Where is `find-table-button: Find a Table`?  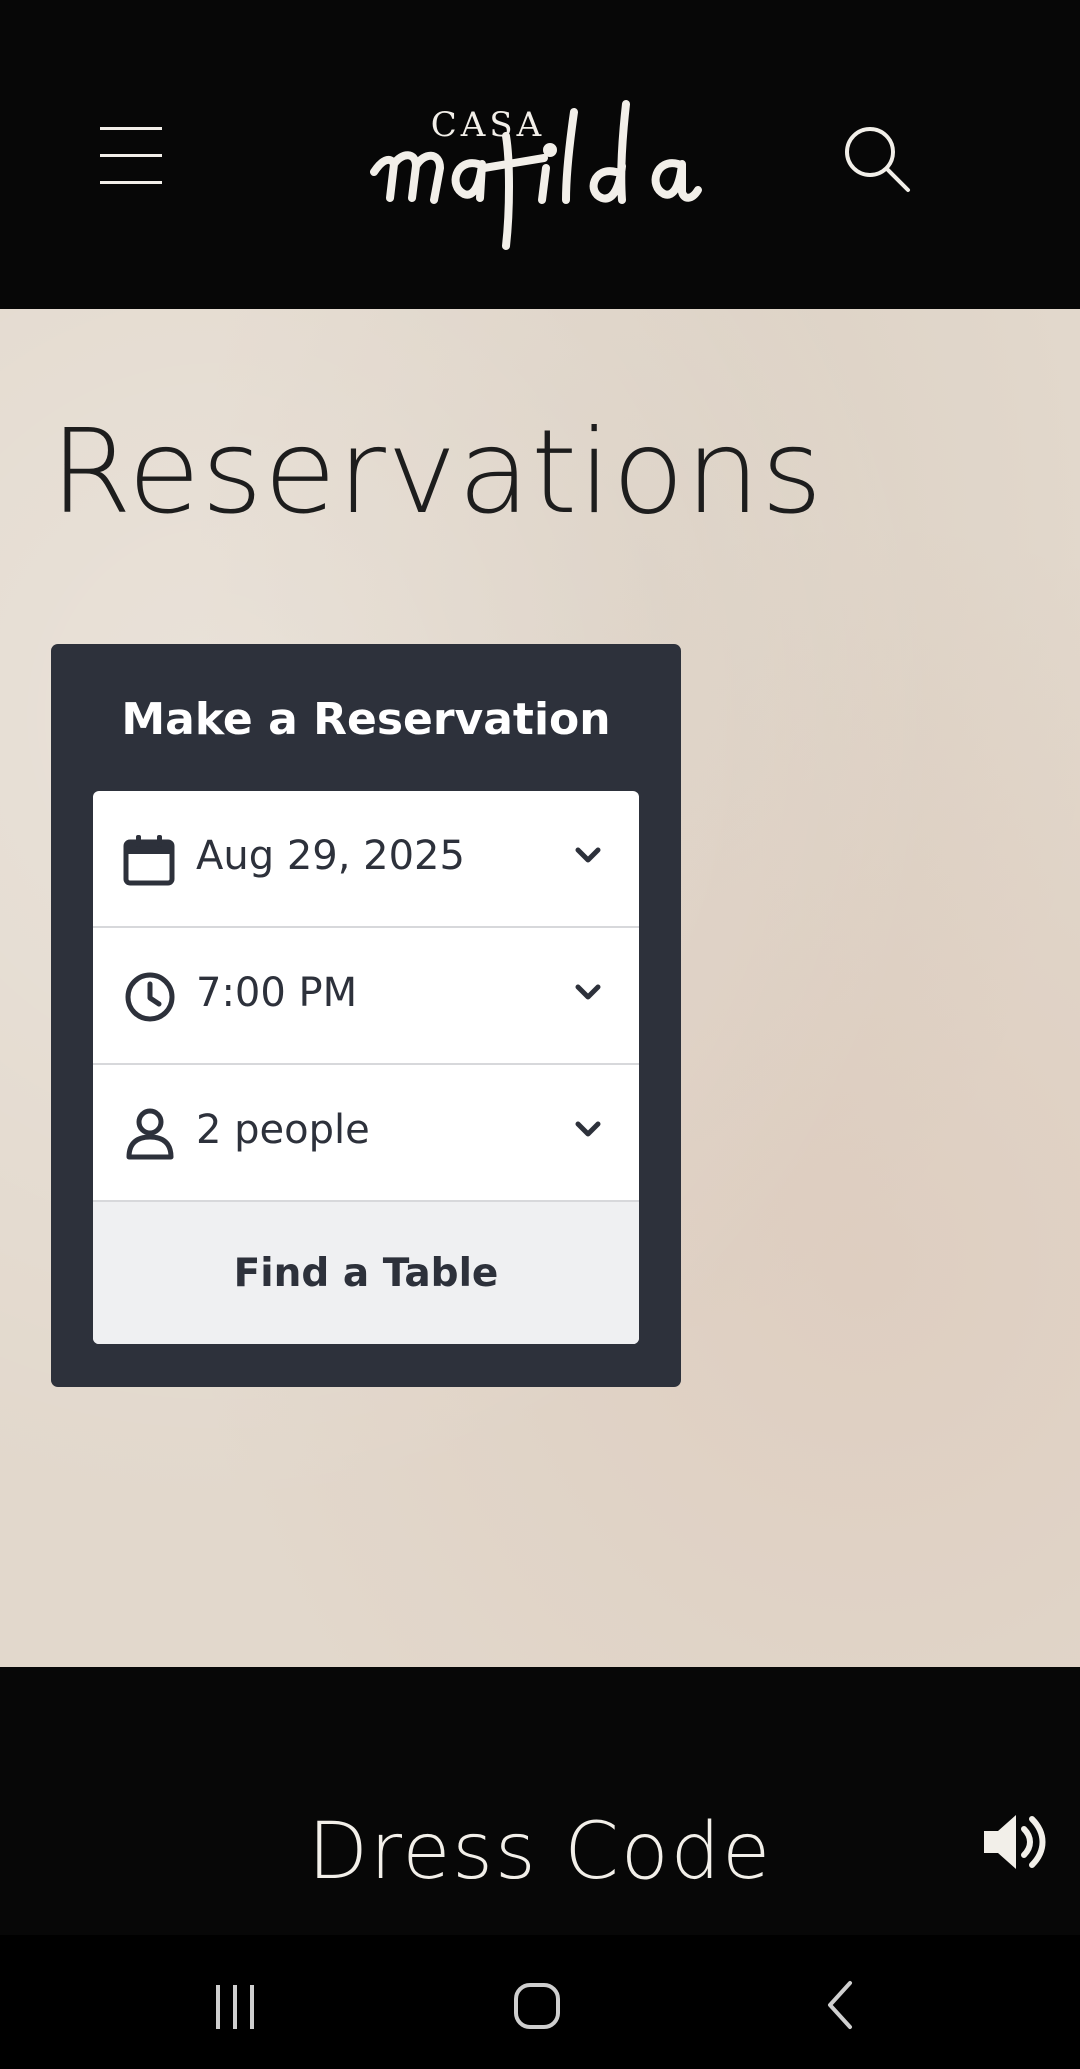 find-table-button: Find a Table is located at coordinates (366, 1273).